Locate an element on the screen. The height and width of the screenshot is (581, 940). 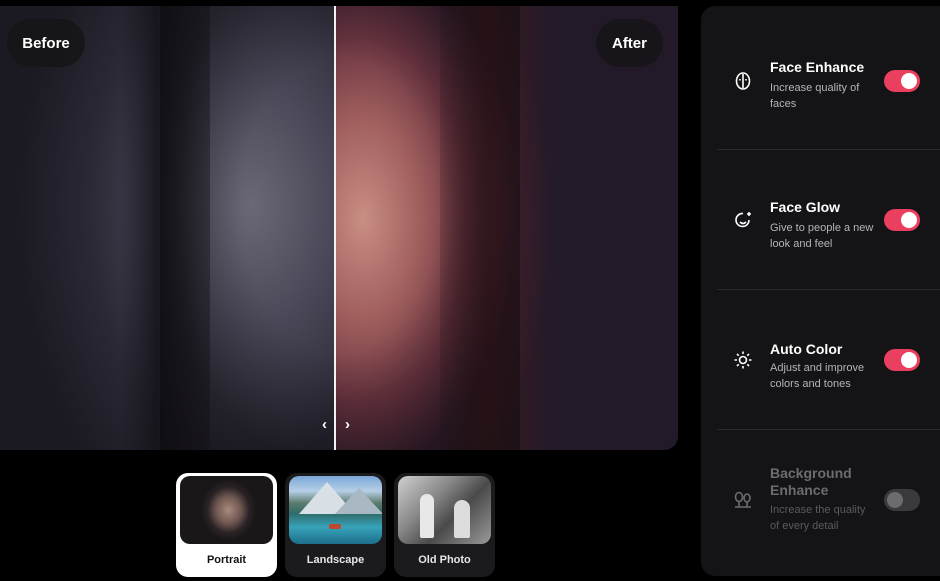
face-enhance-toggle is located at coordinates (902, 81).